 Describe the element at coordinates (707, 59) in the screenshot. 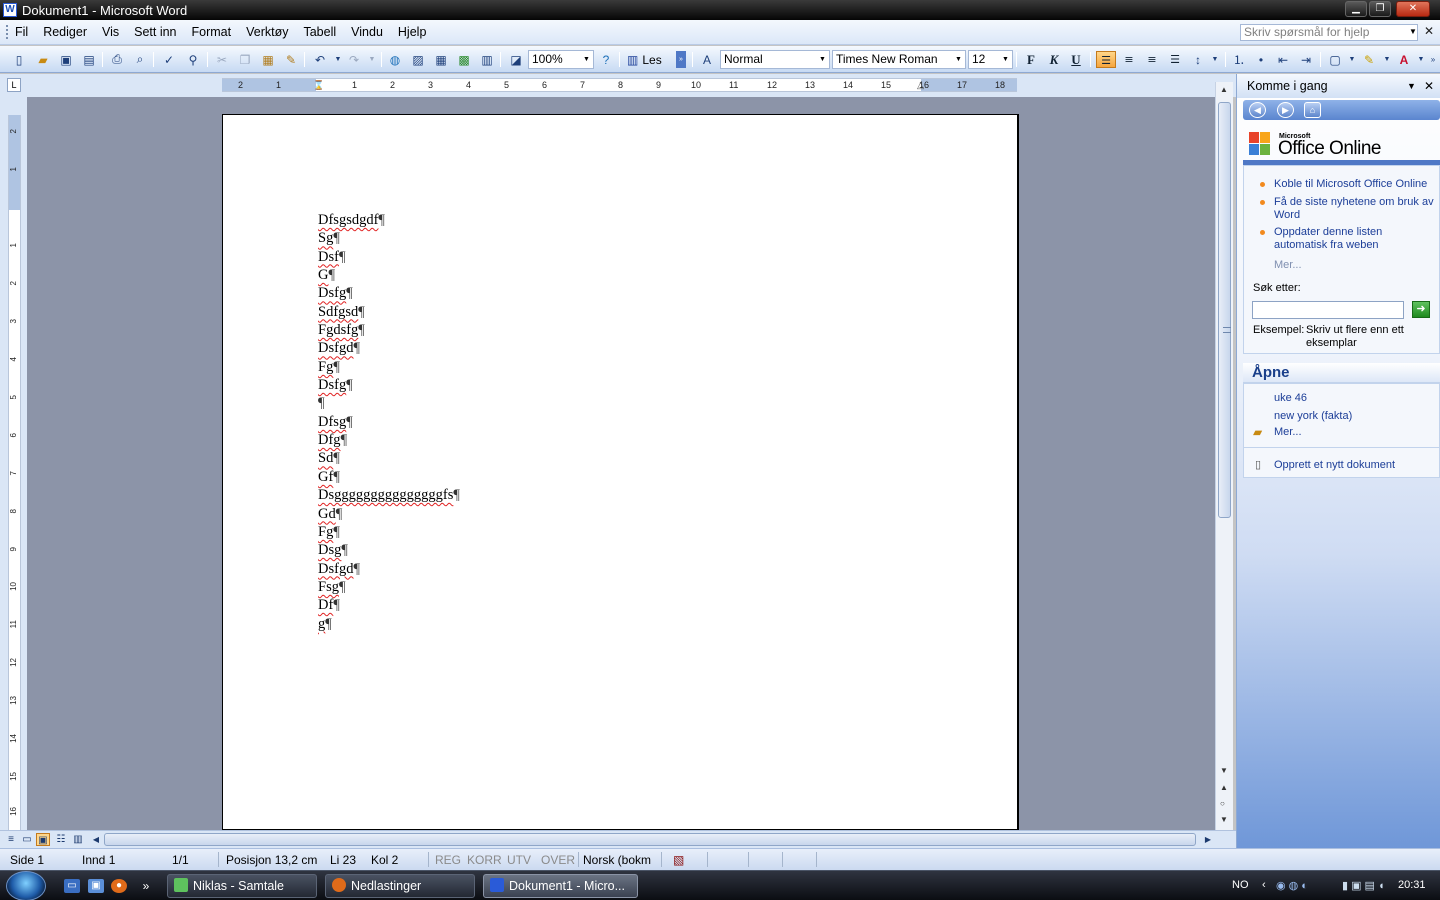

I see `styles-formatting-icon: A` at that location.